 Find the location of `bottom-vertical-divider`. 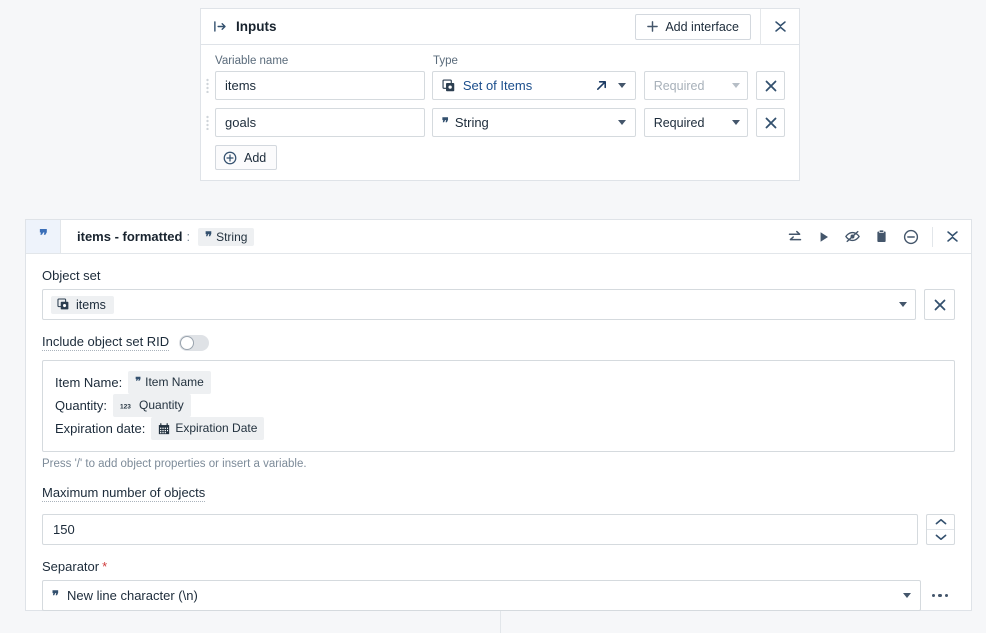

bottom-vertical-divider is located at coordinates (500, 622).